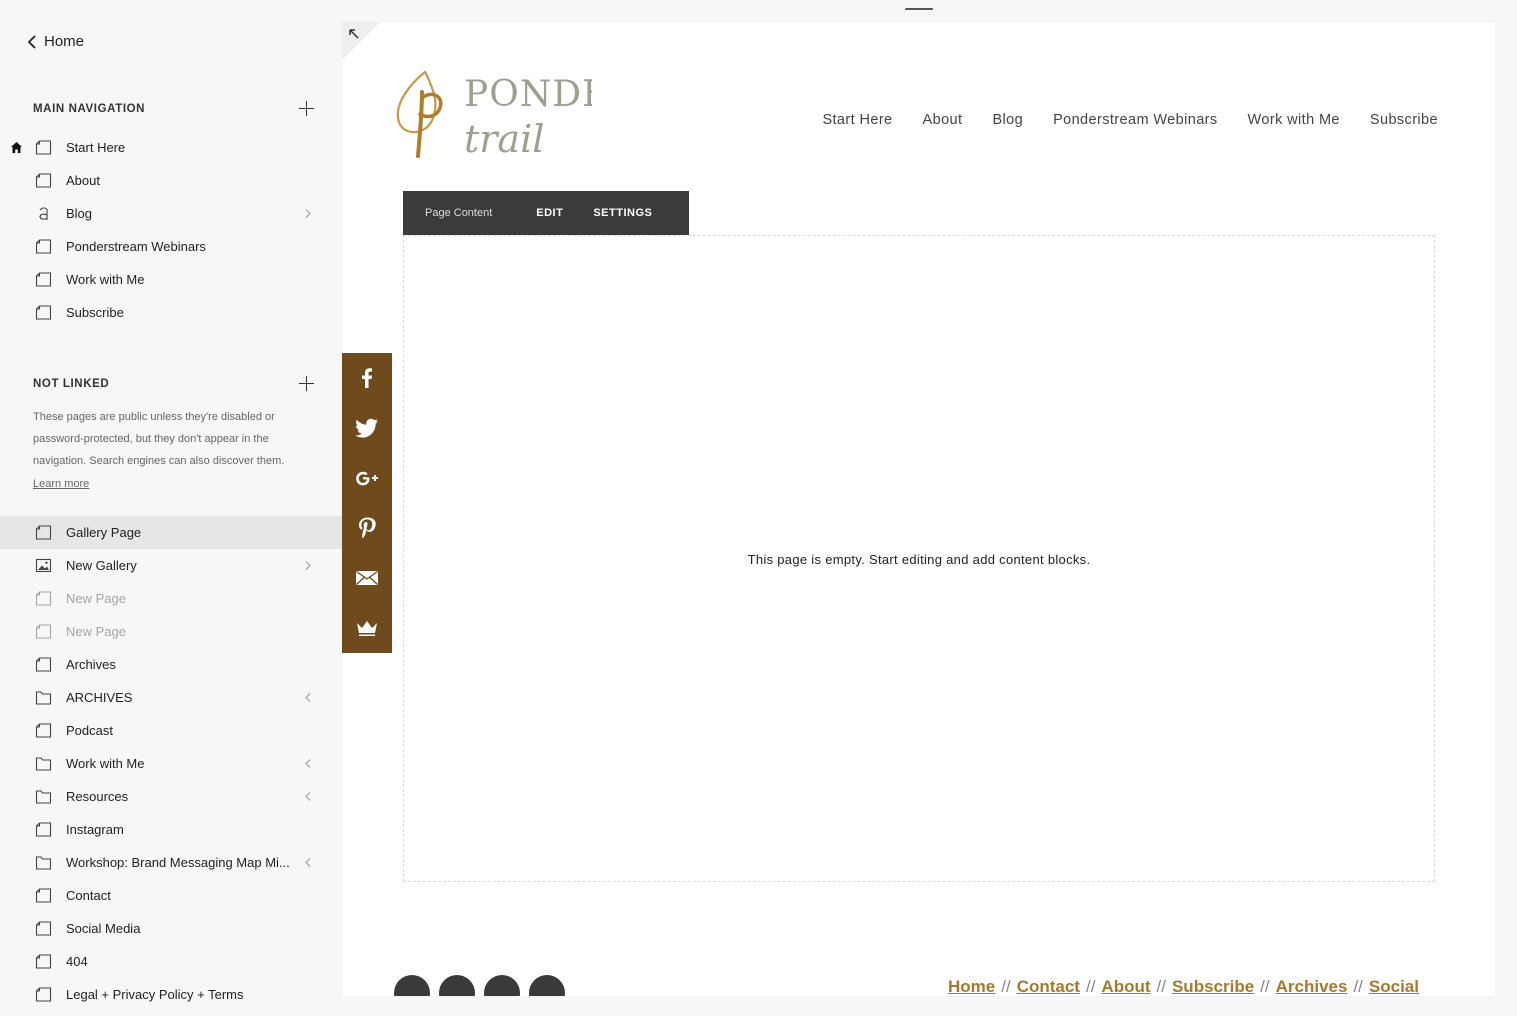 The width and height of the screenshot is (1517, 1016). What do you see at coordinates (171, 829) in the screenshot?
I see `nav-item-instagram: Instagram` at bounding box center [171, 829].